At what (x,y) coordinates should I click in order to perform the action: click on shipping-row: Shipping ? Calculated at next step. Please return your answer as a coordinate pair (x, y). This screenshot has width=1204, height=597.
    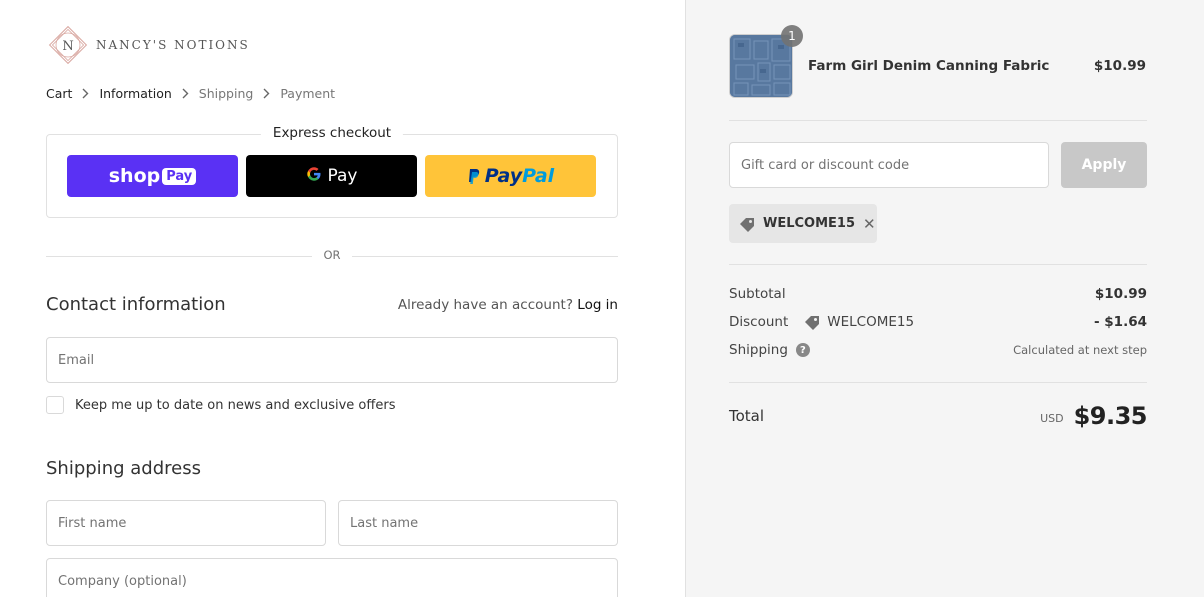
    Looking at the image, I should click on (938, 350).